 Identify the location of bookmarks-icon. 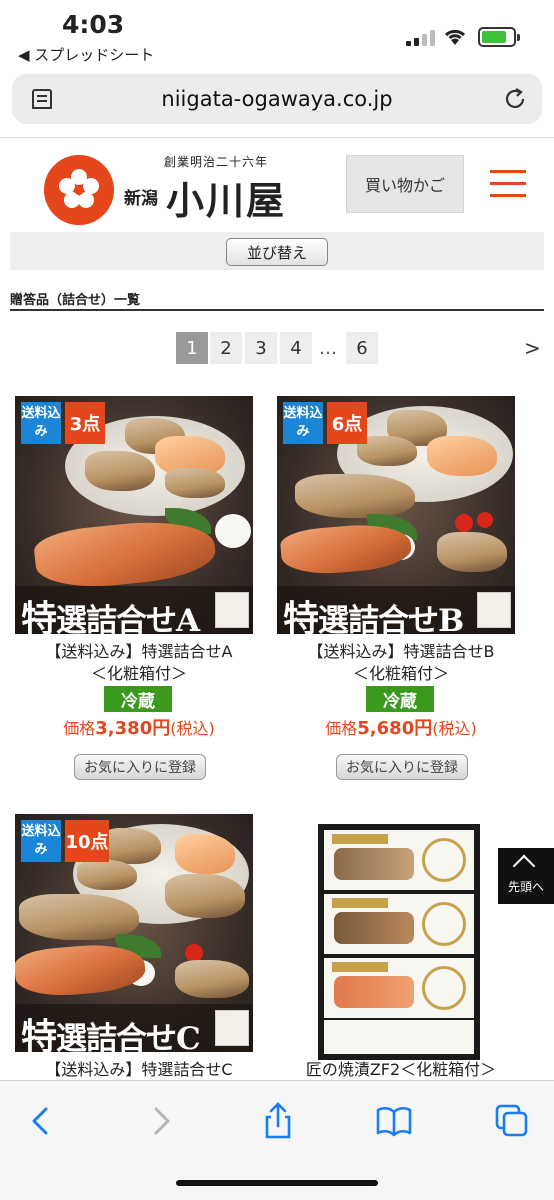
(394, 1121).